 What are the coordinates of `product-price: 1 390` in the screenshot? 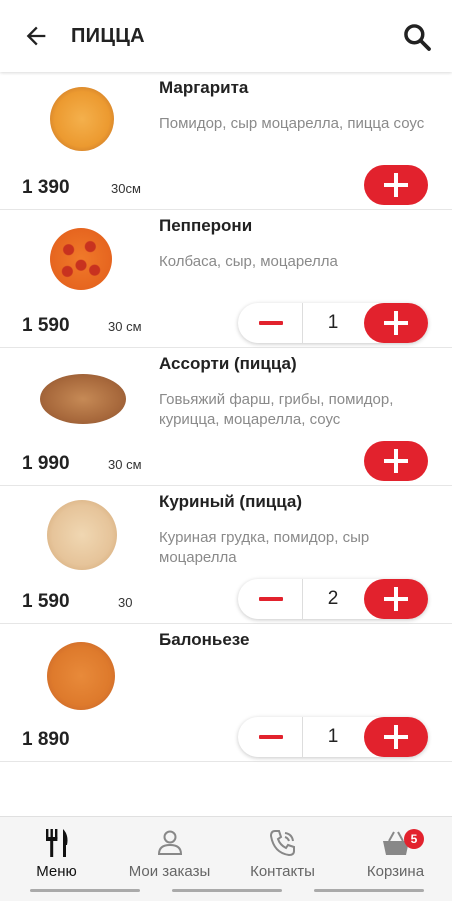 It's located at (46, 187).